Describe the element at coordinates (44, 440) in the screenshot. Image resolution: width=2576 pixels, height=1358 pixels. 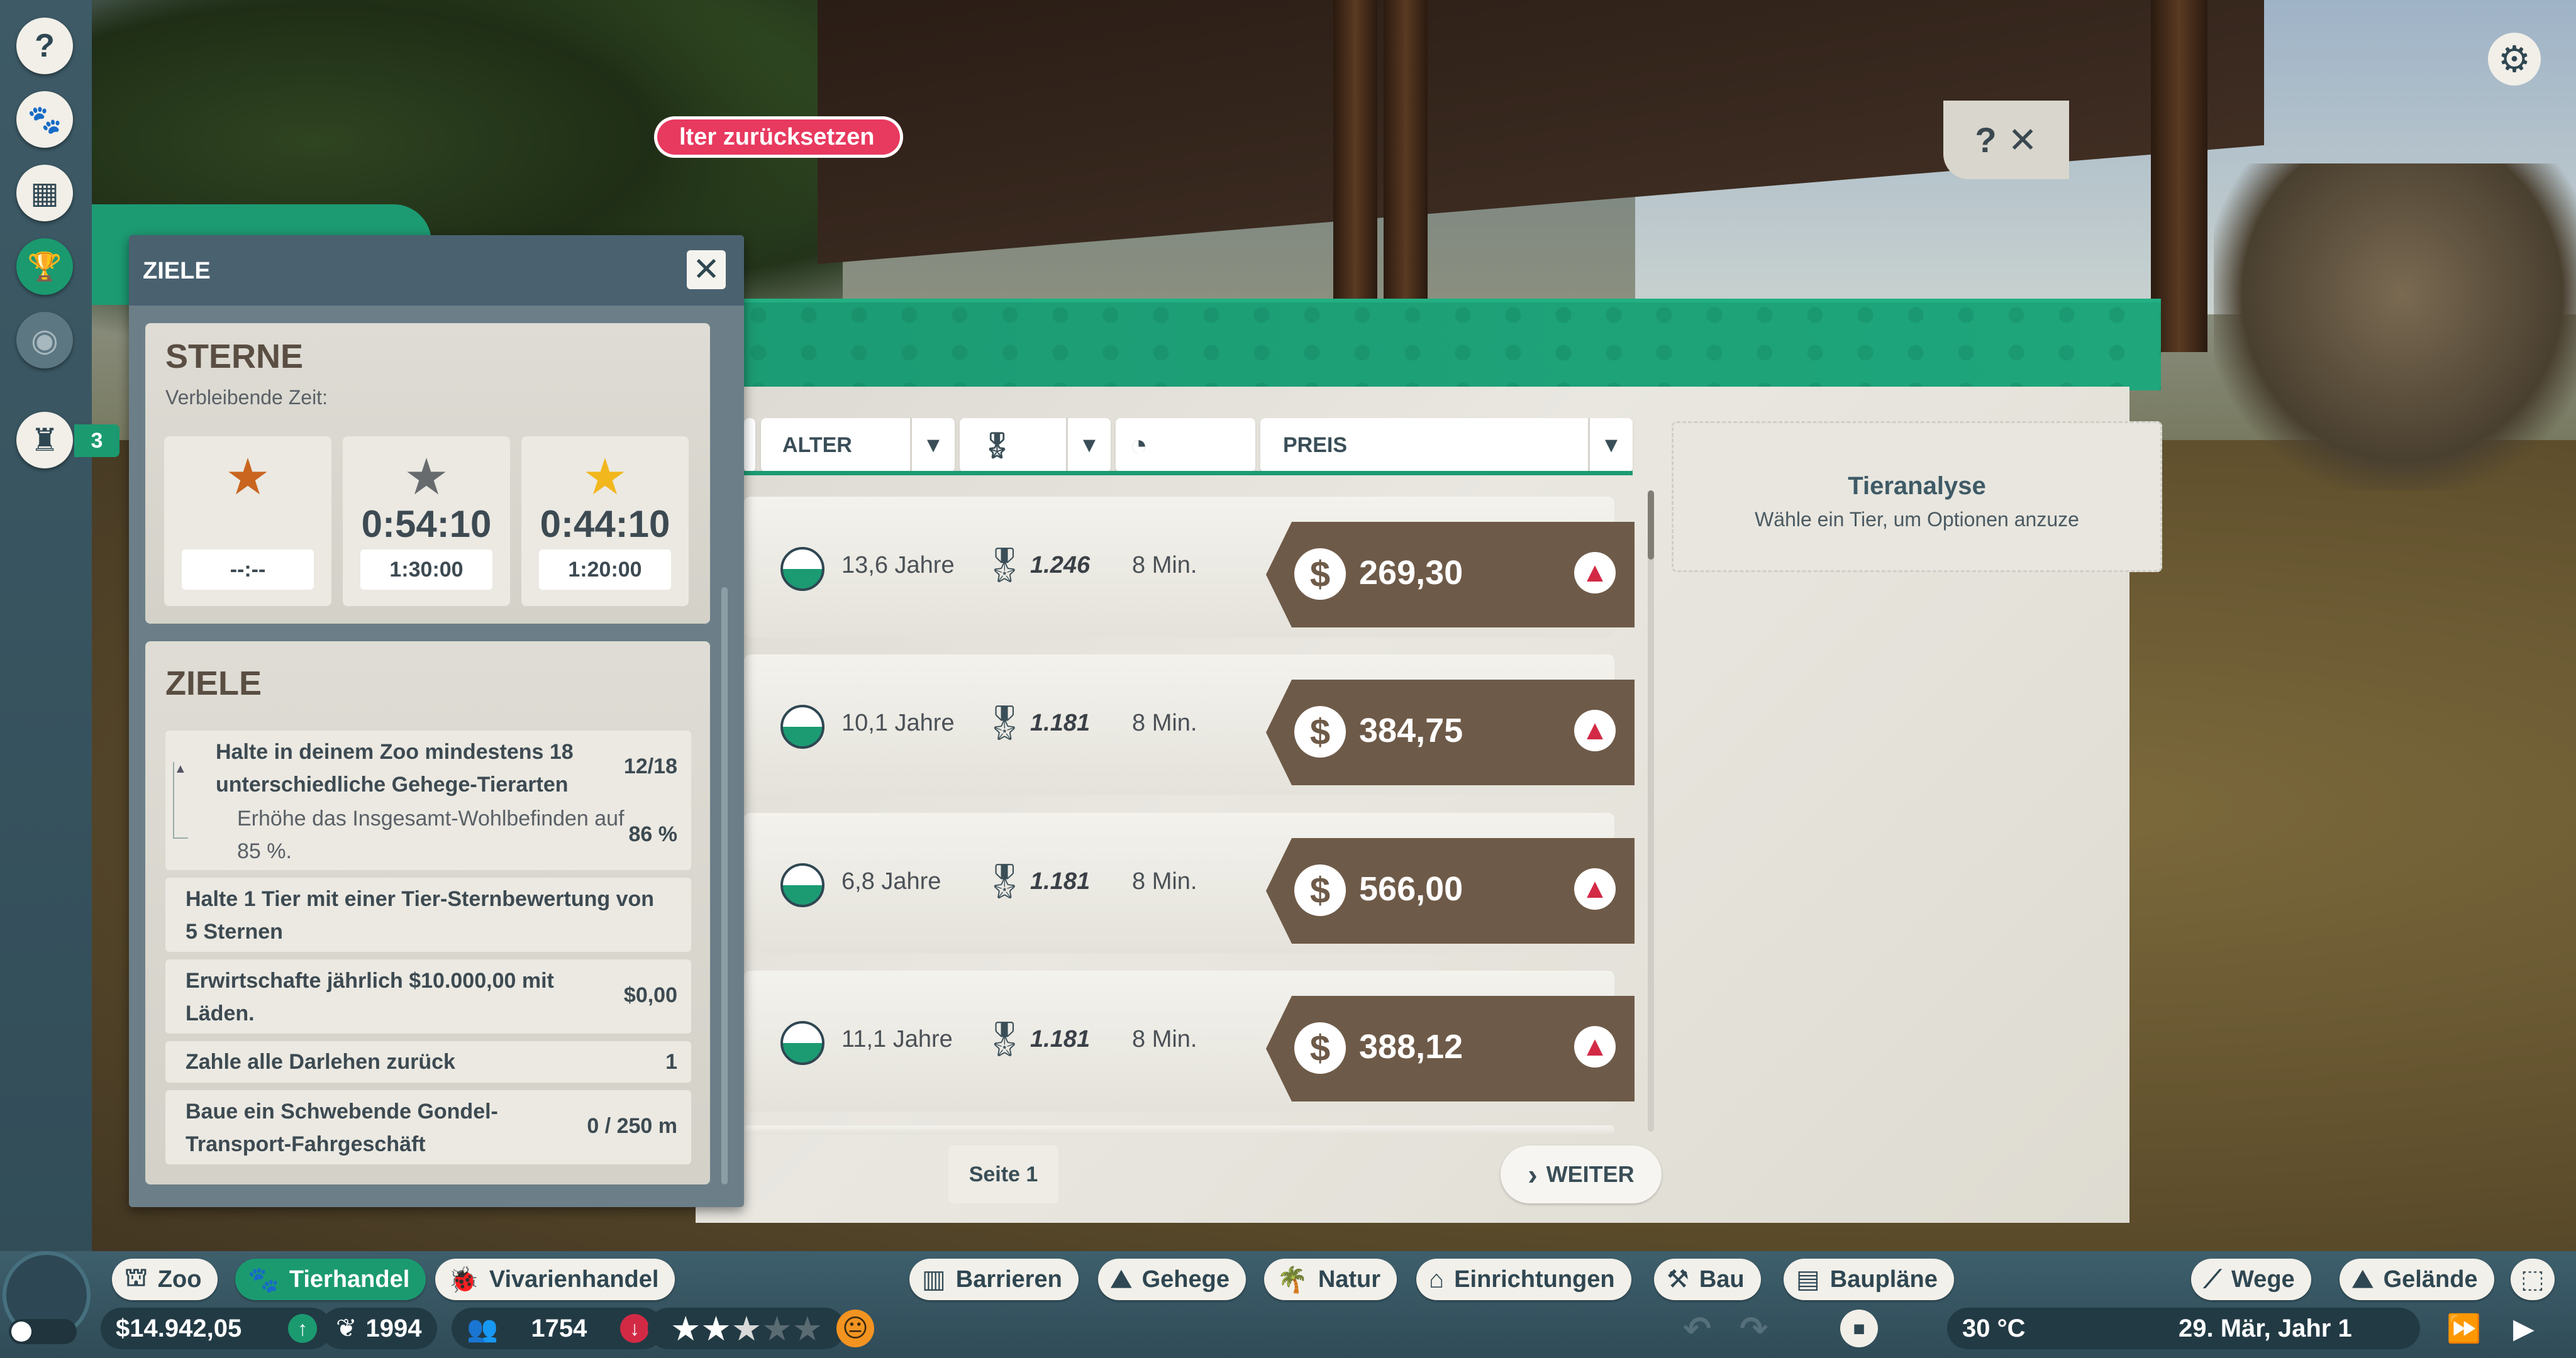
I see `staff-icon: ♜` at that location.